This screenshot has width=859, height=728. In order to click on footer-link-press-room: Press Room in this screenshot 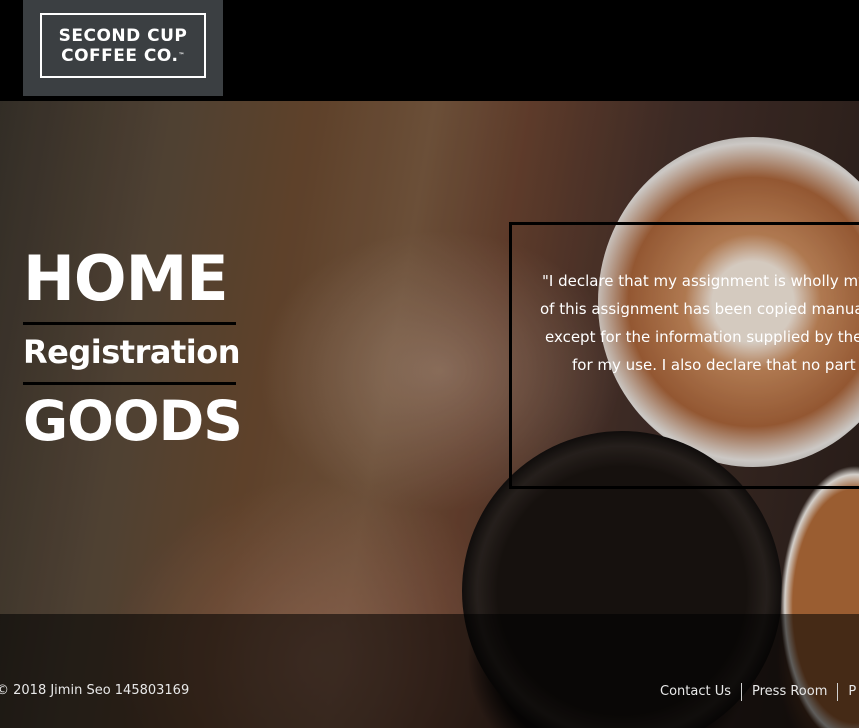, I will do `click(789, 692)`.